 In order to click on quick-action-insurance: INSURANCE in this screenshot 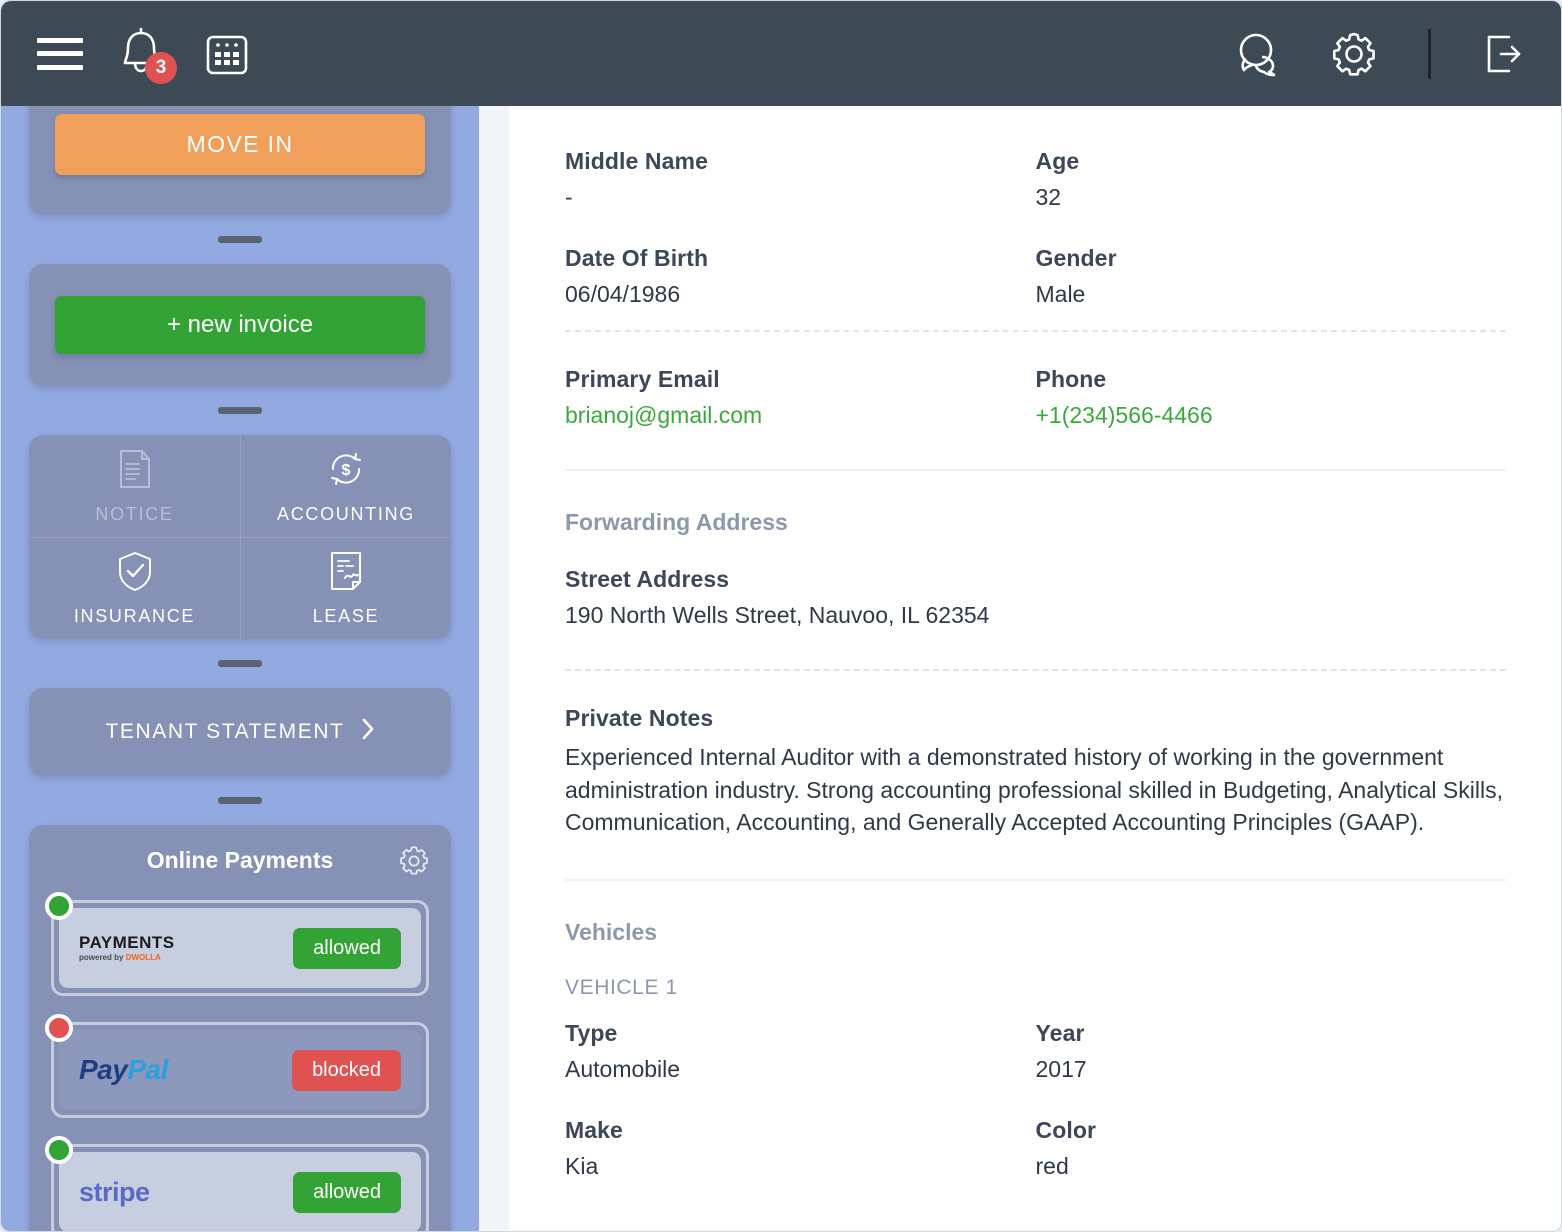, I will do `click(134, 588)`.